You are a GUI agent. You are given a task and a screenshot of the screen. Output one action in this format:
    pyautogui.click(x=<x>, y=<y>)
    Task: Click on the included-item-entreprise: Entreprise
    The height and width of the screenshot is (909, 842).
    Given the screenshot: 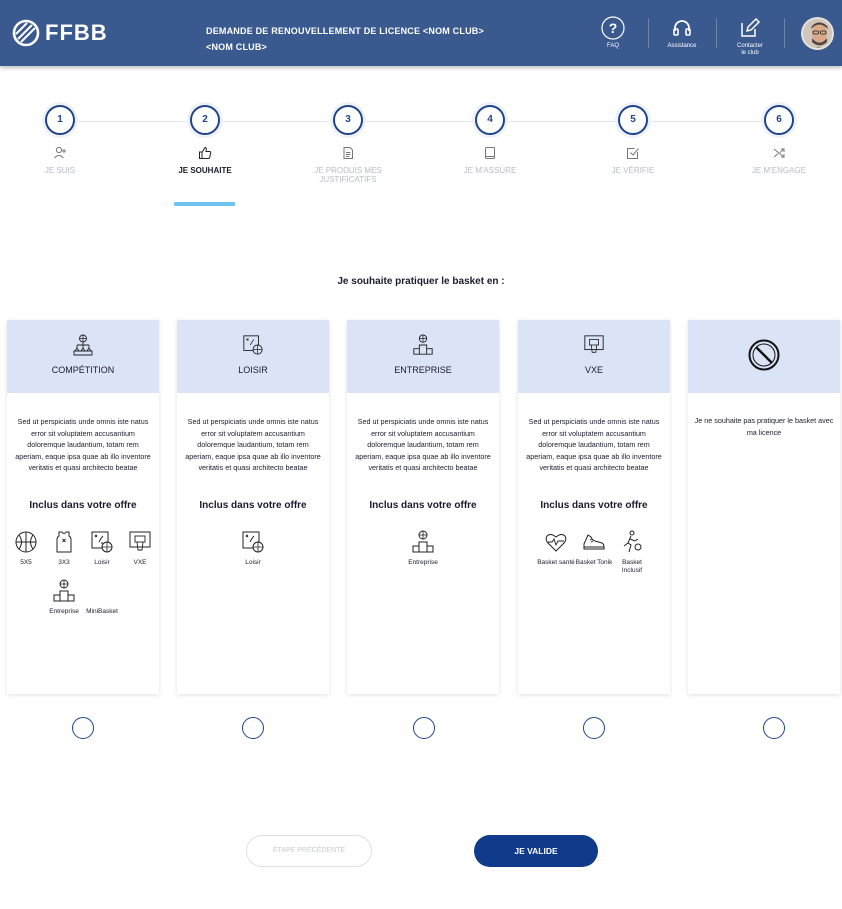 What is the action you would take?
    pyautogui.click(x=64, y=597)
    